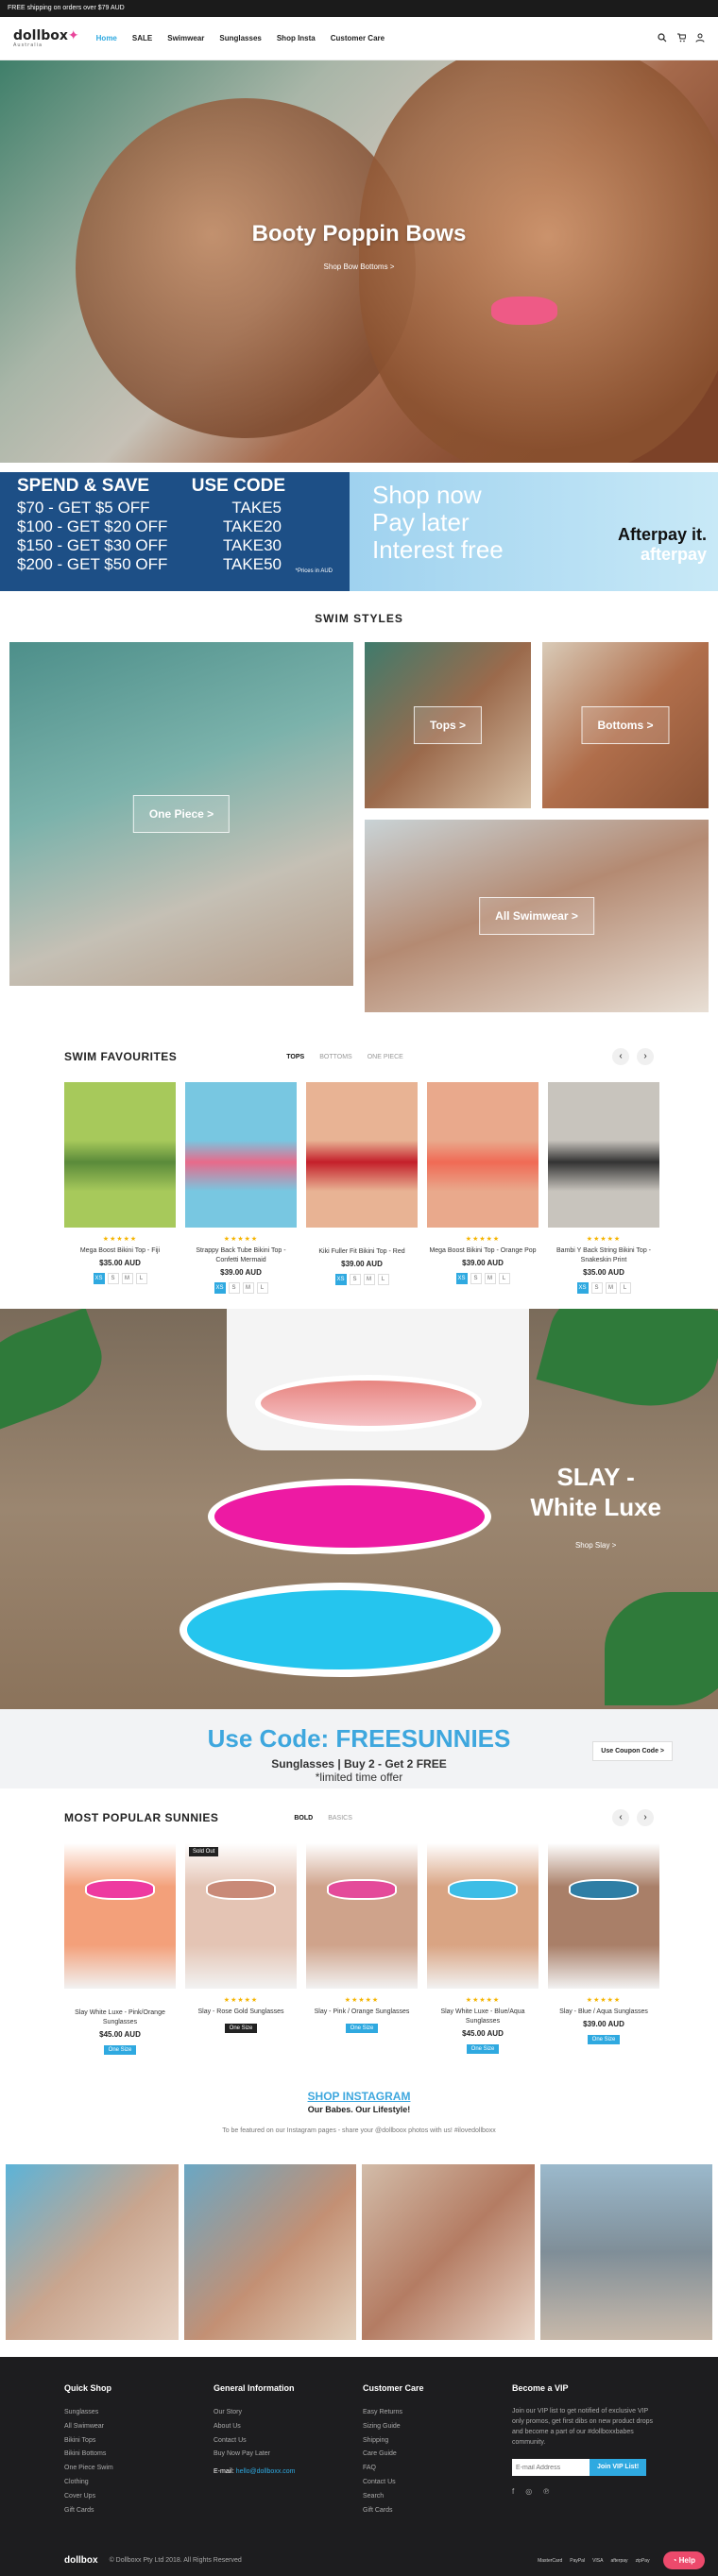  Describe the element at coordinates (362, 2012) in the screenshot. I see `product-name: Slay - Pink / Orange Sunglasses` at that location.